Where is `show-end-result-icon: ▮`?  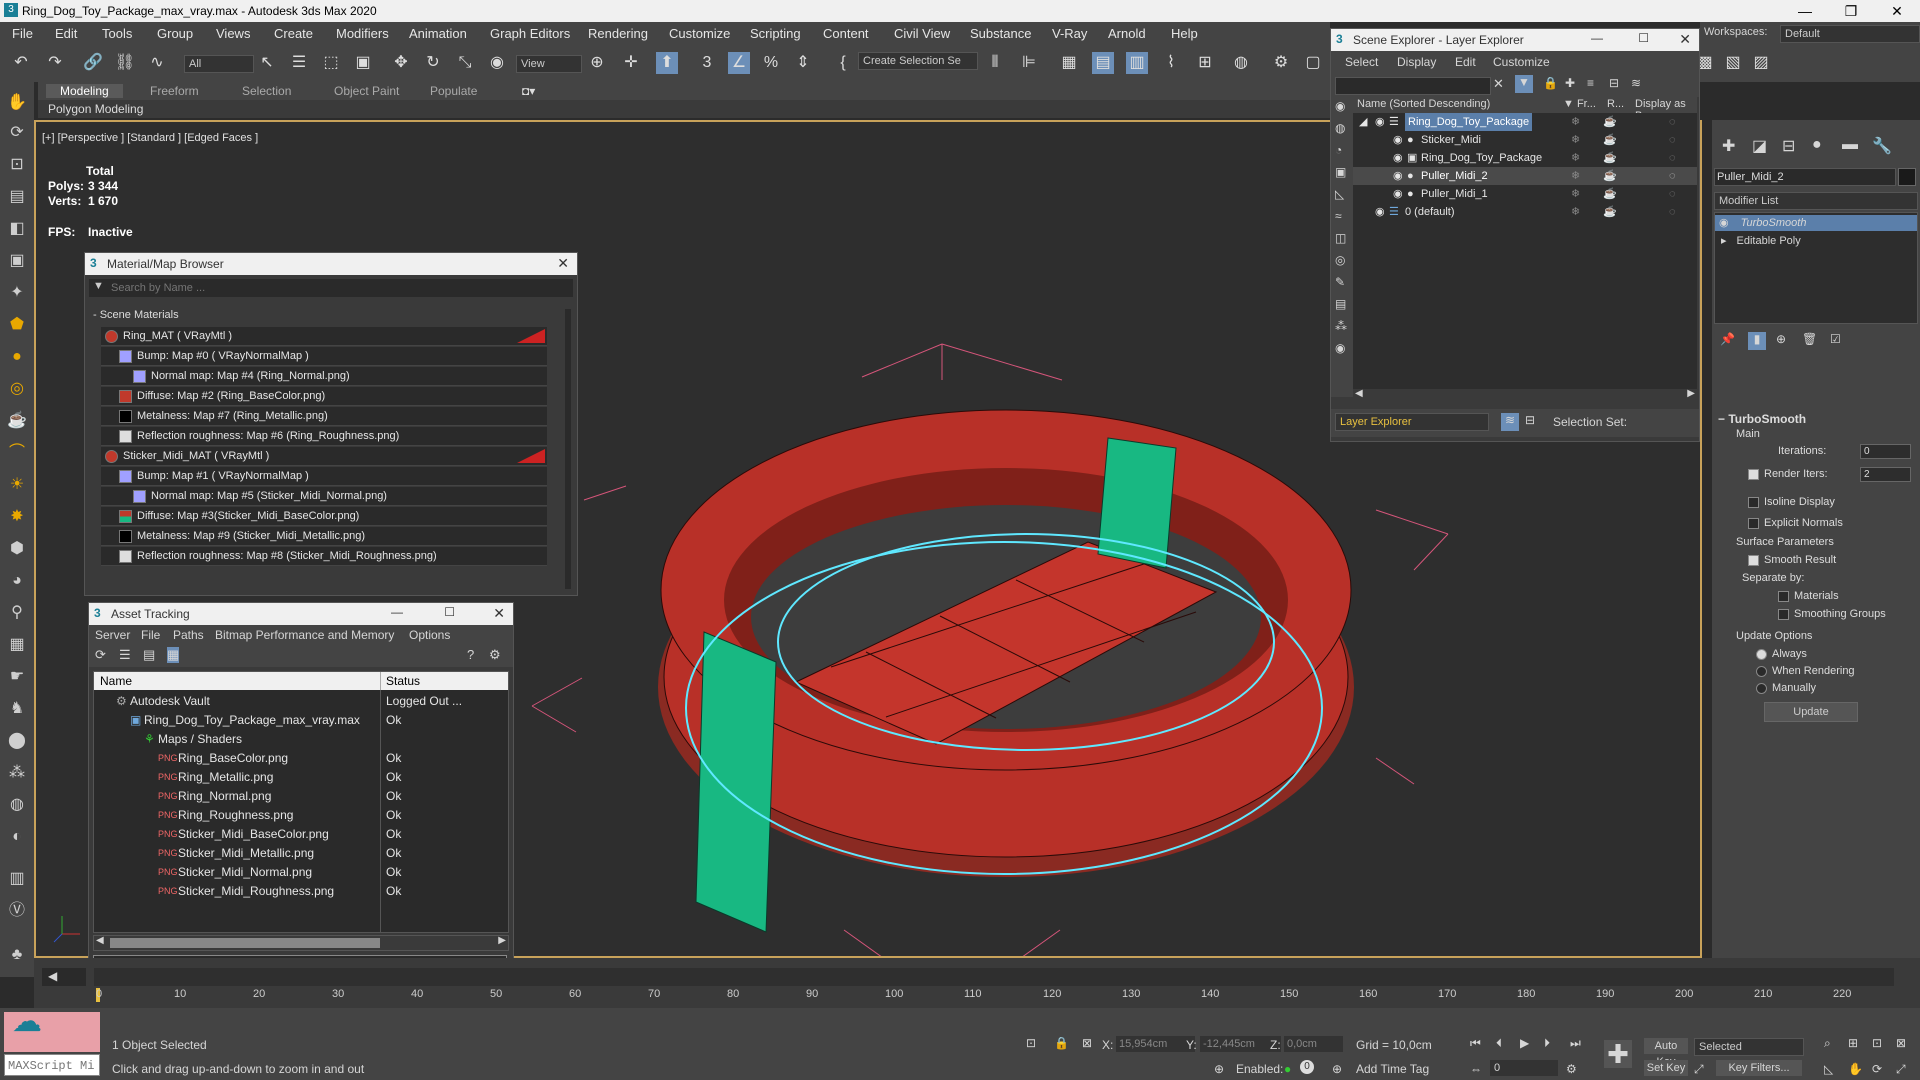 show-end-result-icon: ▮ is located at coordinates (1757, 341).